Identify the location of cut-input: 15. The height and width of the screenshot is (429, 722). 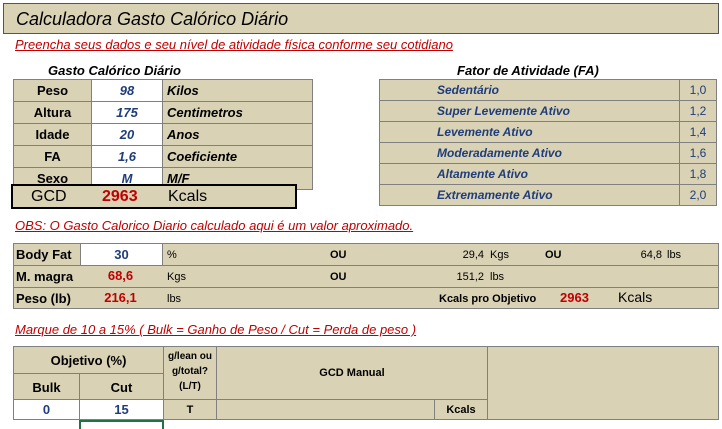
(121, 409).